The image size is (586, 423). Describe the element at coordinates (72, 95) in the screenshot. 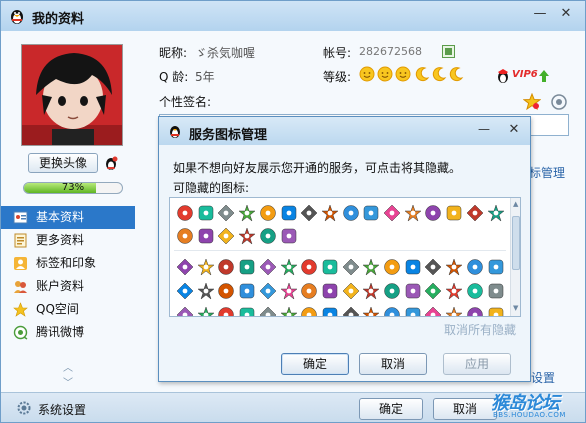

I see `avatar` at that location.